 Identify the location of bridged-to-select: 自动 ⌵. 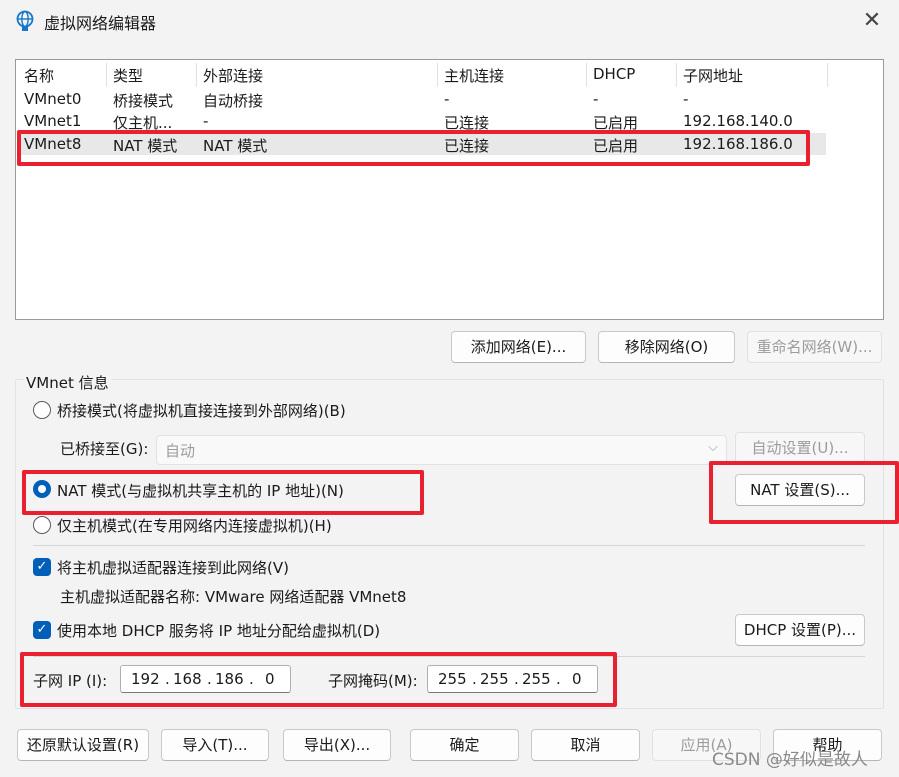
(441, 450).